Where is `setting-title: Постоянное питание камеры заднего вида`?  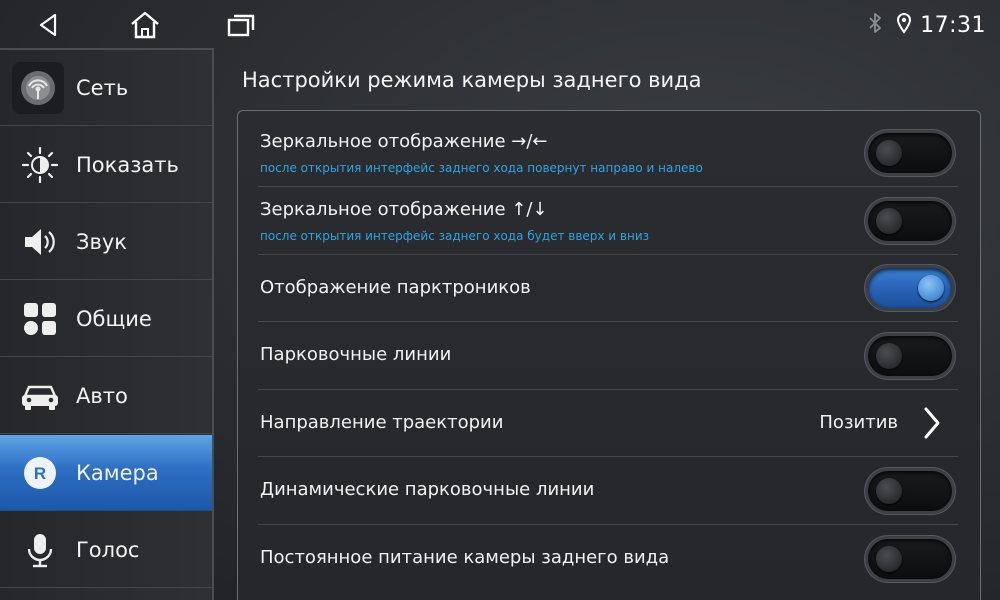
setting-title: Постоянное питание камеры заднего вида is located at coordinates (465, 557).